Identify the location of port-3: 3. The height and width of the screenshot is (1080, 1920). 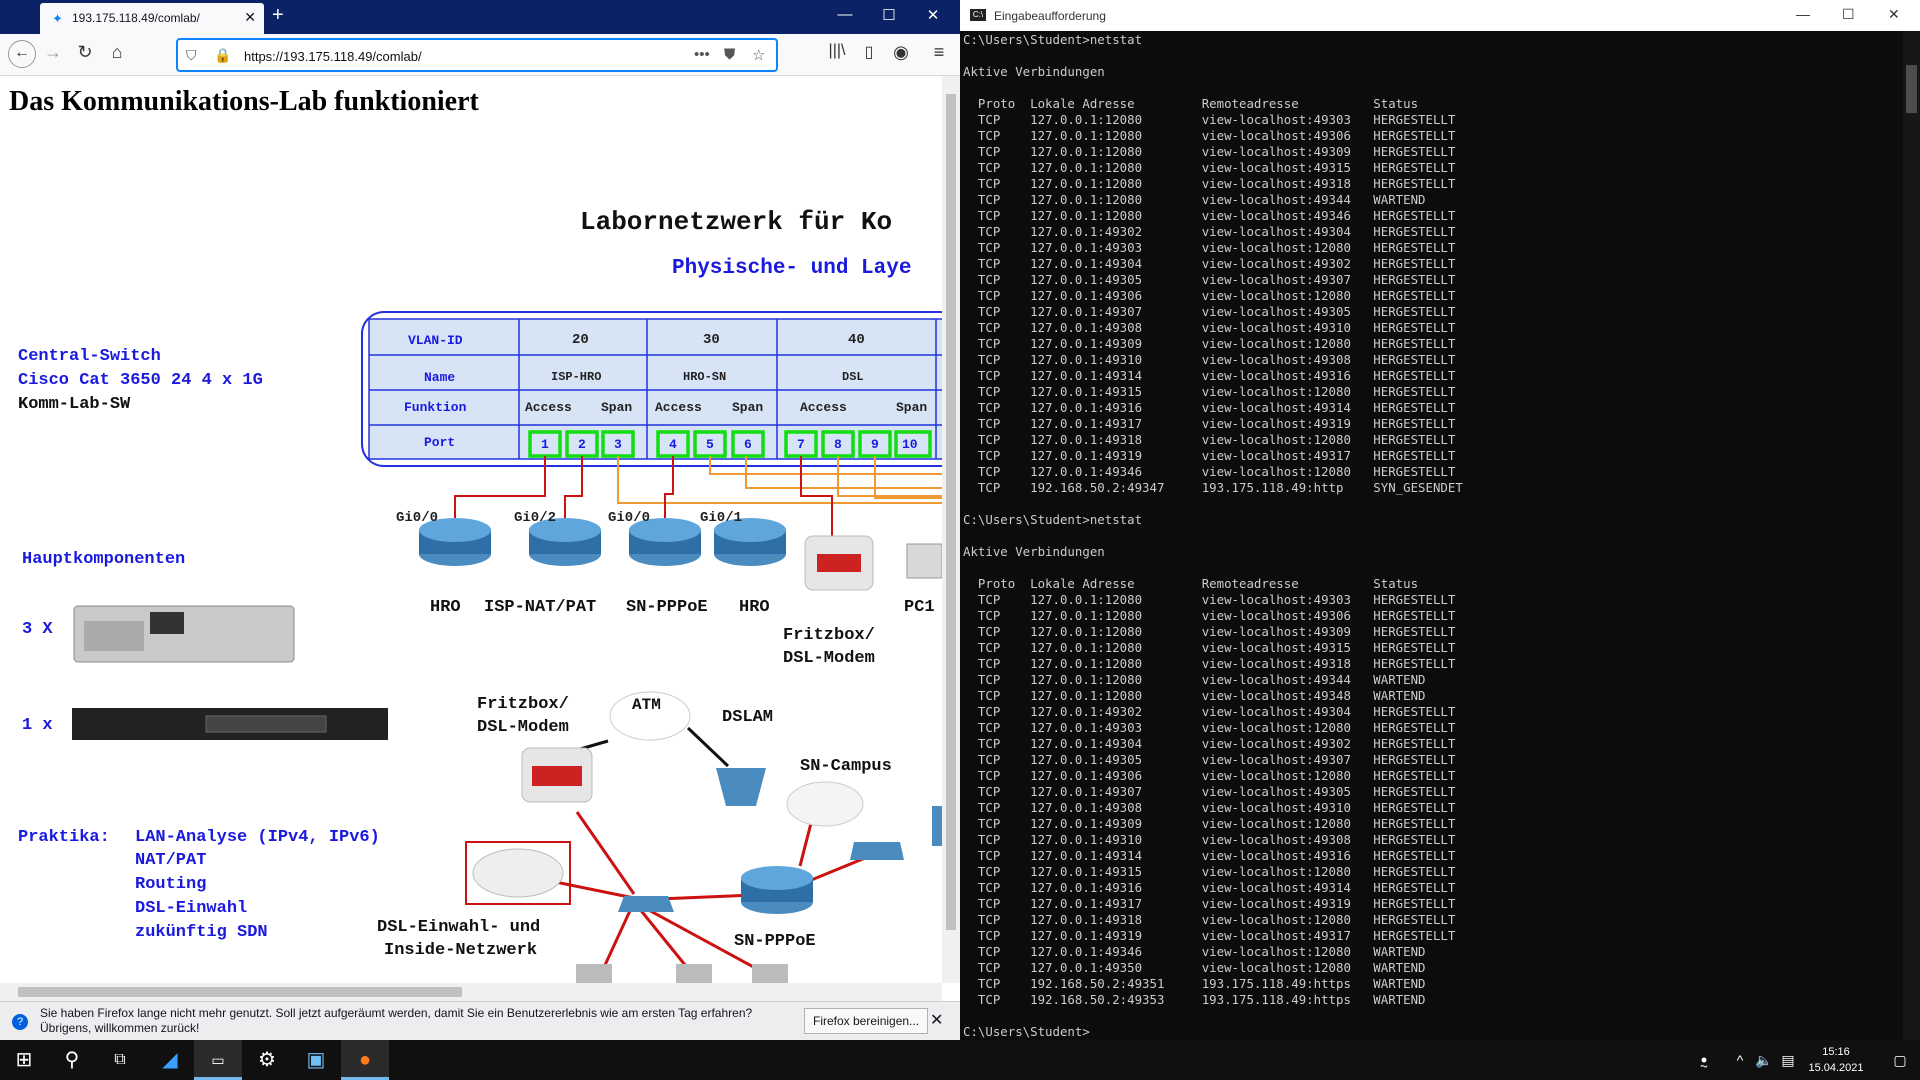
(618, 444).